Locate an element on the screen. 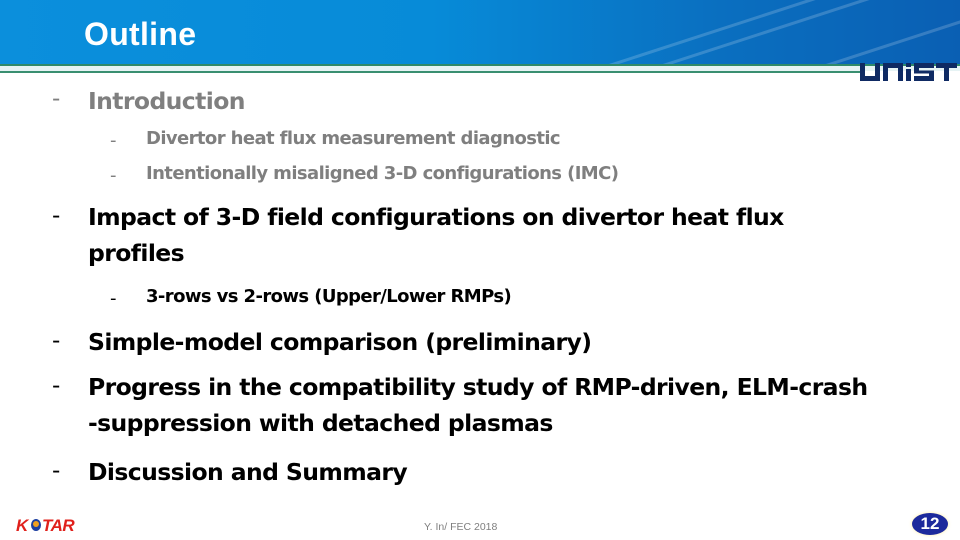  outline-subitem-rows: 3-rows vs 2-rows (Upper/Lower RMPs) is located at coordinates (329, 296).